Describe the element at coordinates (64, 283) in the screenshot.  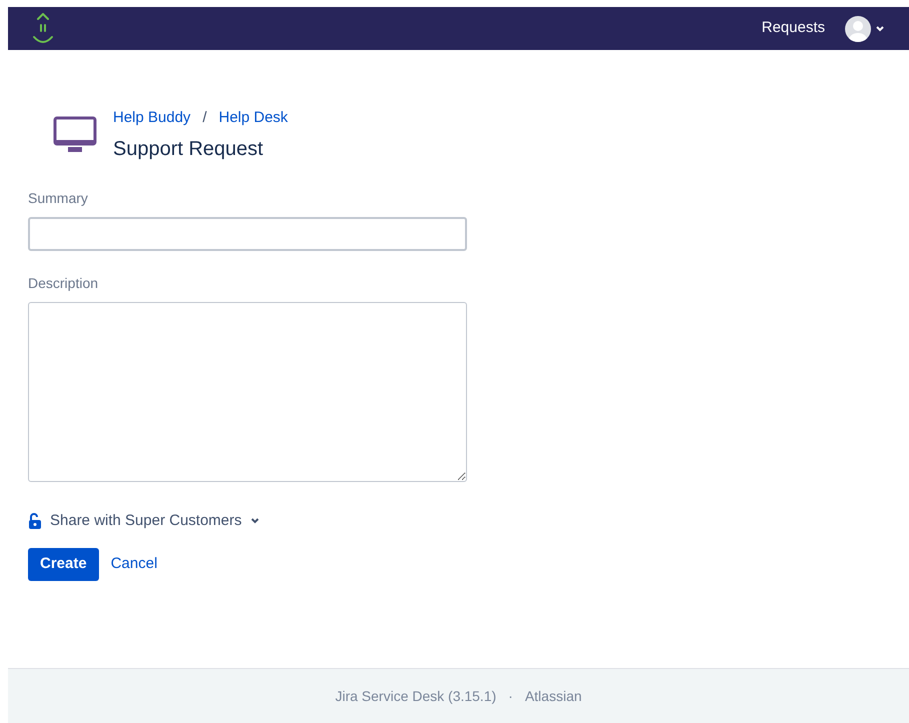
I see `field-label: Description` at that location.